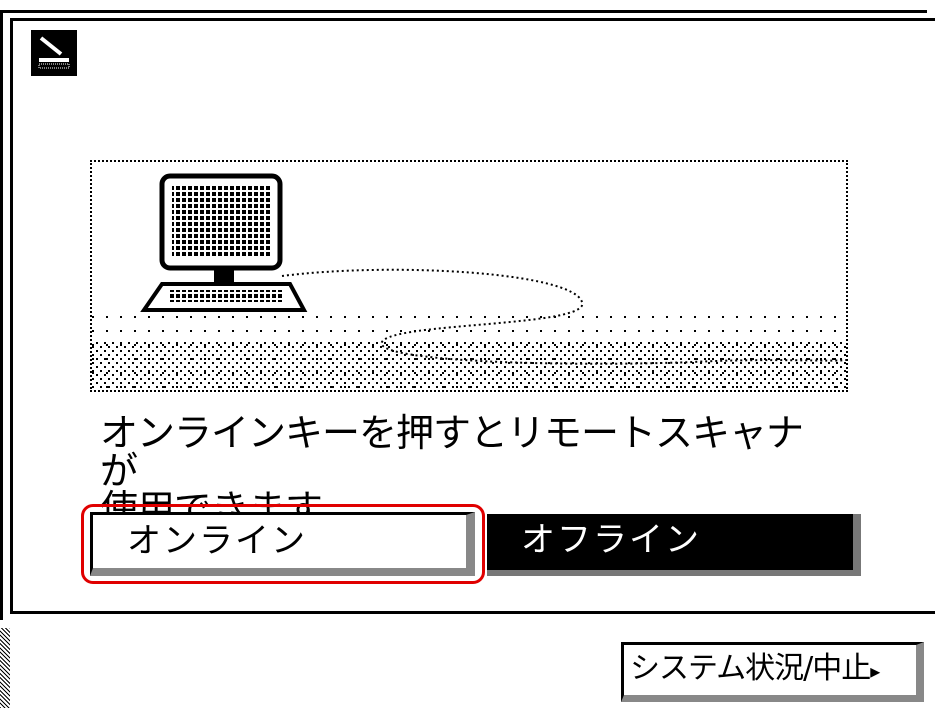 This screenshot has height=708, width=935. What do you see at coordinates (5, 668) in the screenshot?
I see `left-edge-strip` at bounding box center [5, 668].